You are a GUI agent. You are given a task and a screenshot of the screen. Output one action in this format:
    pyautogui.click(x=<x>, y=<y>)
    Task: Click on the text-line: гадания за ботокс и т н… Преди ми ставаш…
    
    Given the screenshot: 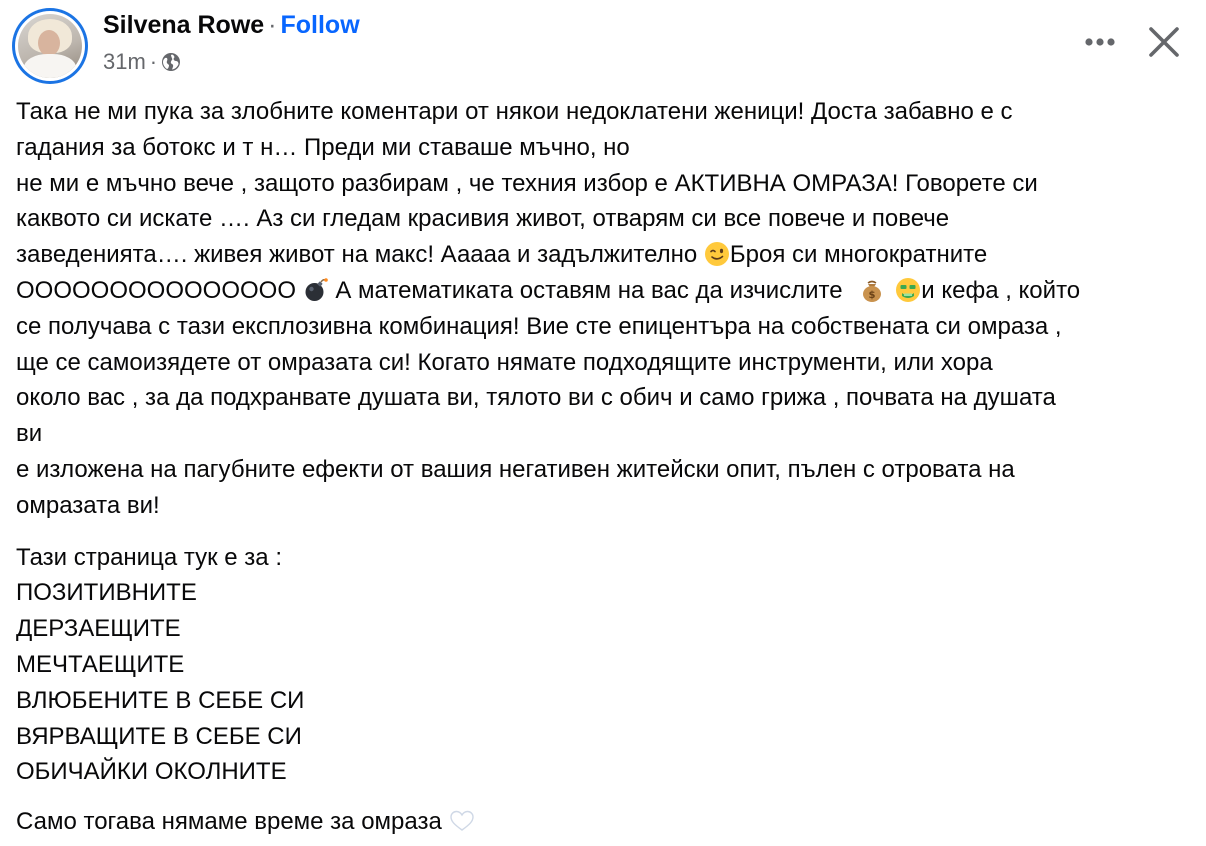 What is the action you would take?
    pyautogui.click(x=323, y=147)
    